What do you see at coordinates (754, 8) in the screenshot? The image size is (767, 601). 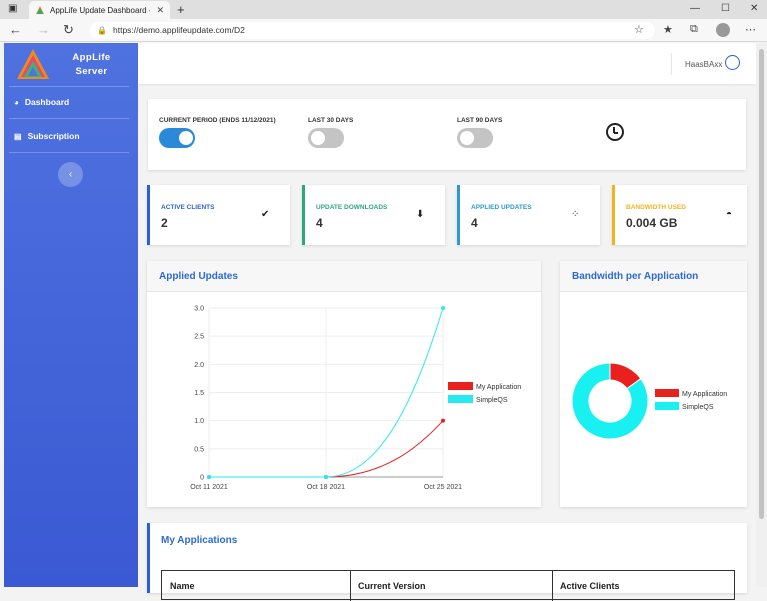 I see `close-window-icon: ✕` at bounding box center [754, 8].